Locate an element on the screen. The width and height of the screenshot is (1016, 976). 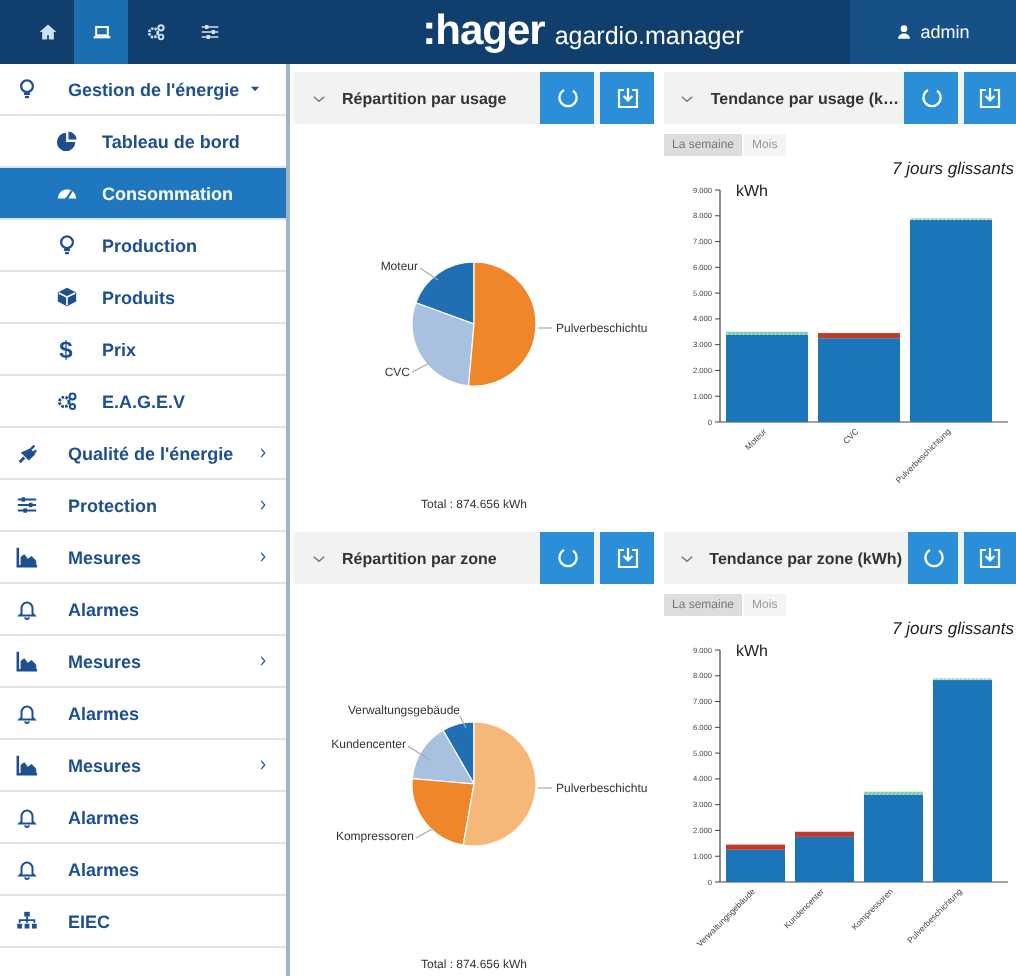
laptop-icon is located at coordinates (101, 32).